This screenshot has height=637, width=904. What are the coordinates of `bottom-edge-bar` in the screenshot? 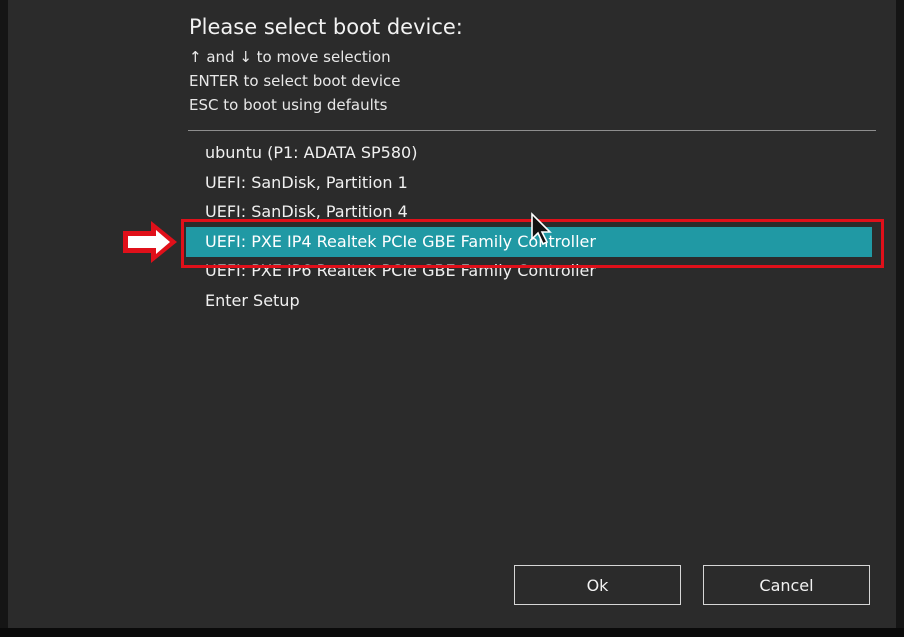 It's located at (452, 632).